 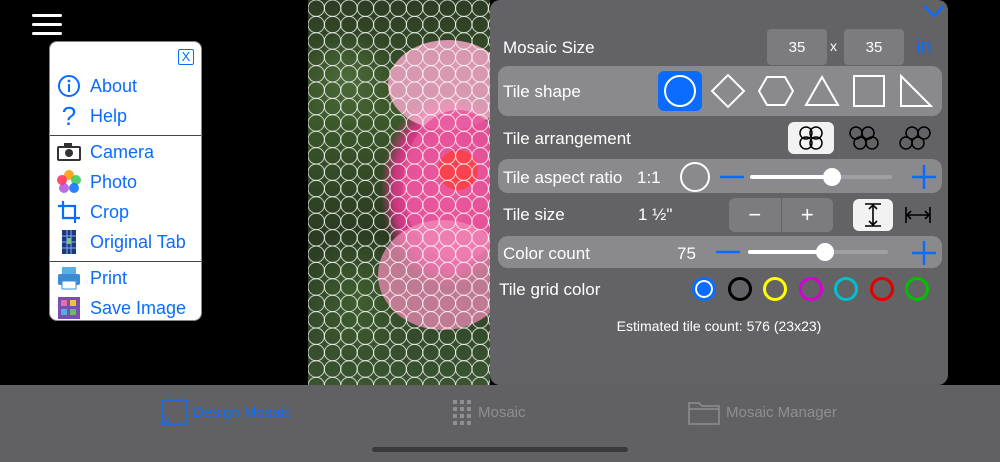 What do you see at coordinates (500, 449) in the screenshot?
I see `home-indicator` at bounding box center [500, 449].